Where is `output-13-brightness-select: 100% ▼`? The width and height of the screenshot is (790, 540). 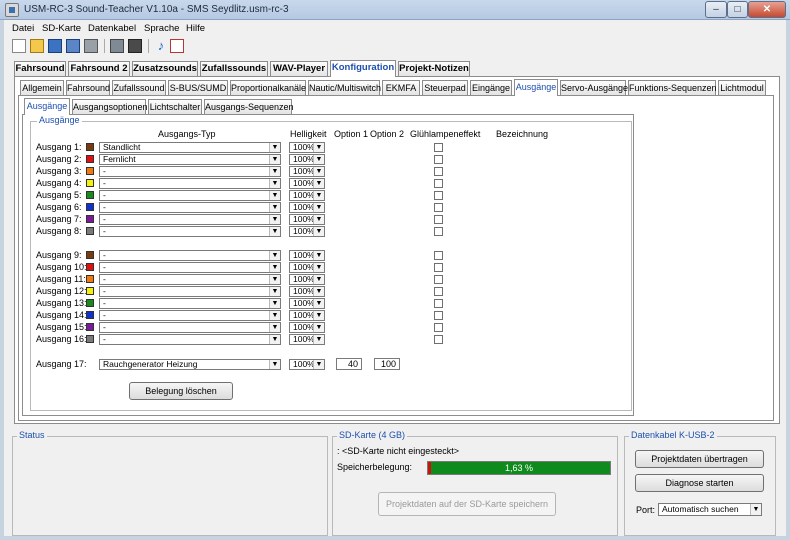
output-13-brightness-select: 100% ▼ is located at coordinates (307, 303).